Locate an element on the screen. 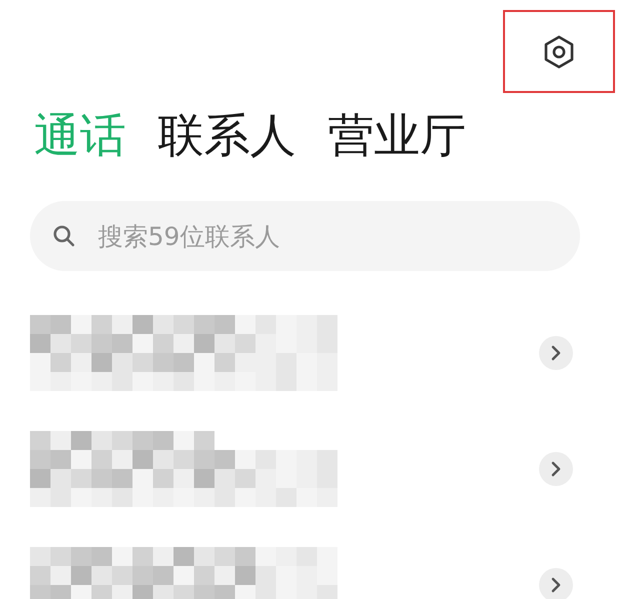 The width and height of the screenshot is (630, 599). search-icon is located at coordinates (64, 236).